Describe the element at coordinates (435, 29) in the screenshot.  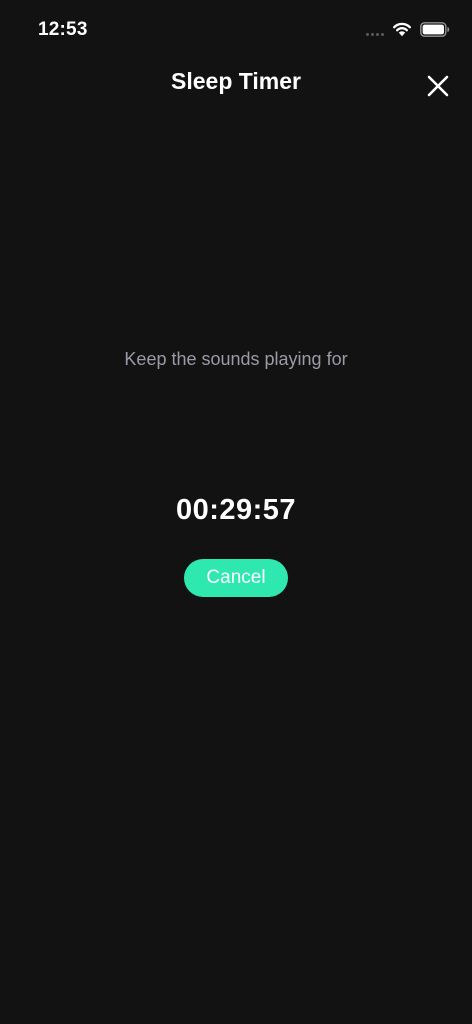
I see `battery-icon` at that location.